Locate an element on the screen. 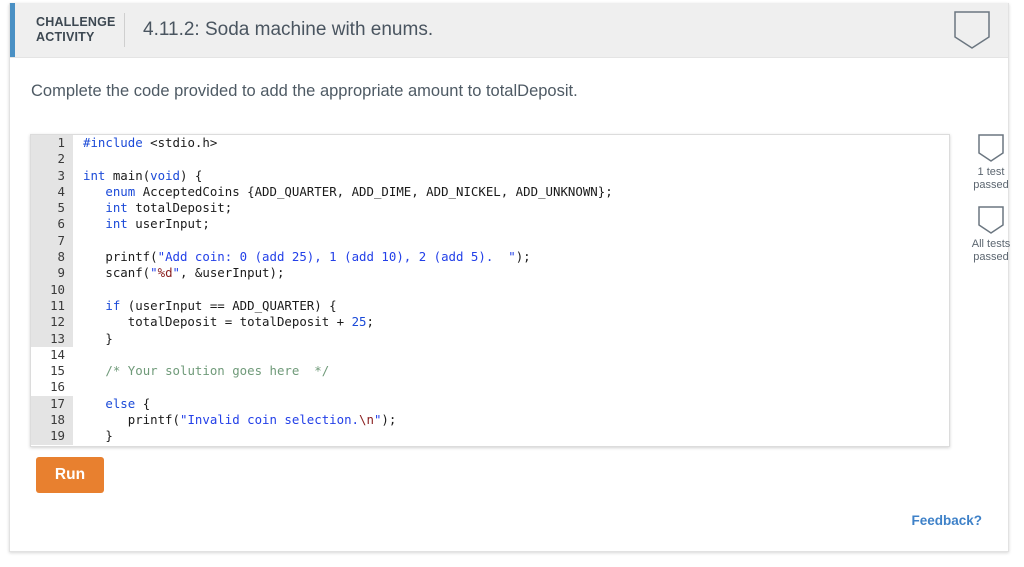  code-token: main( is located at coordinates (128, 175).